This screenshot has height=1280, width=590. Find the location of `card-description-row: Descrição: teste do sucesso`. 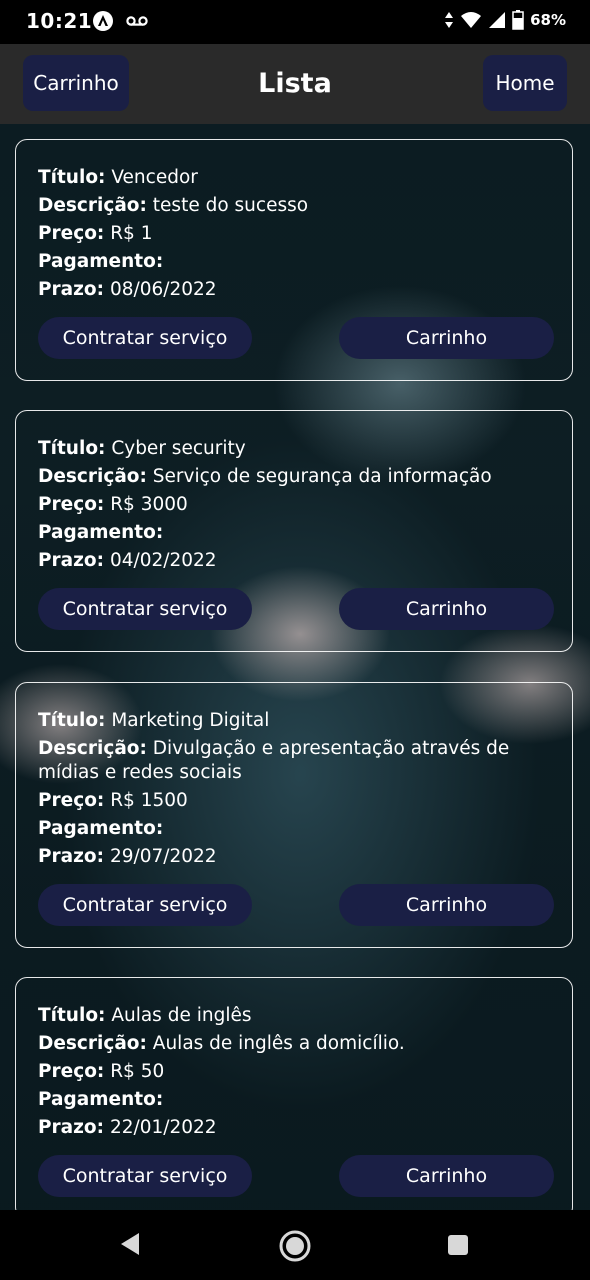

card-description-row: Descrição: teste do sucesso is located at coordinates (173, 205).